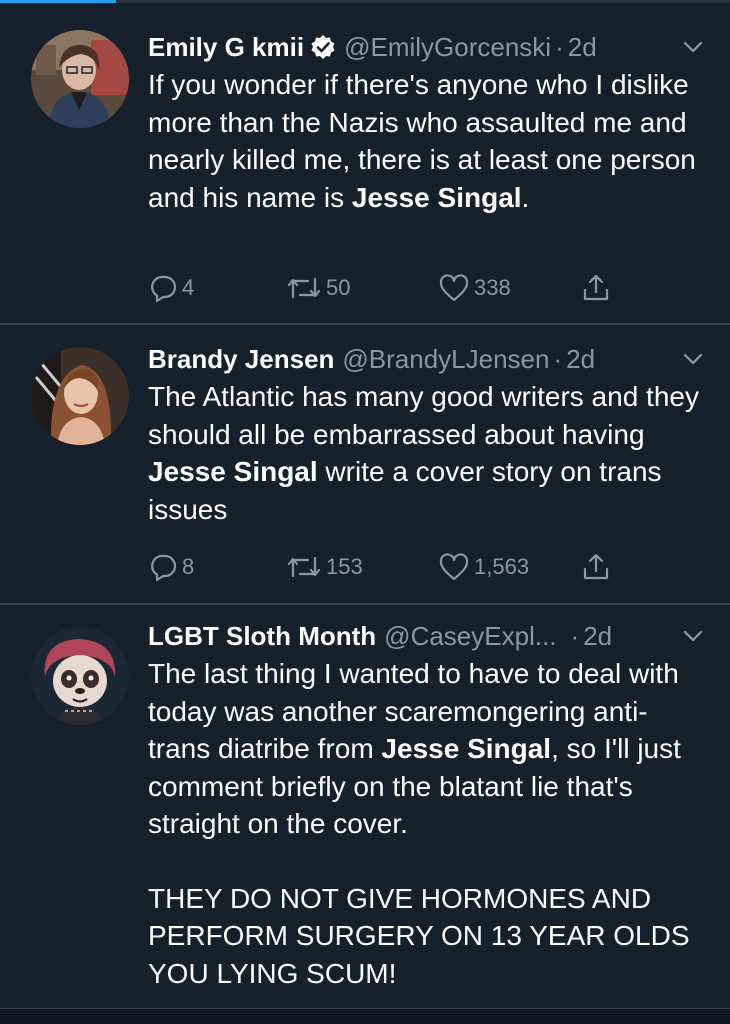 This screenshot has height=1024, width=730. What do you see at coordinates (188, 566) in the screenshot?
I see `reply-count: 8` at bounding box center [188, 566].